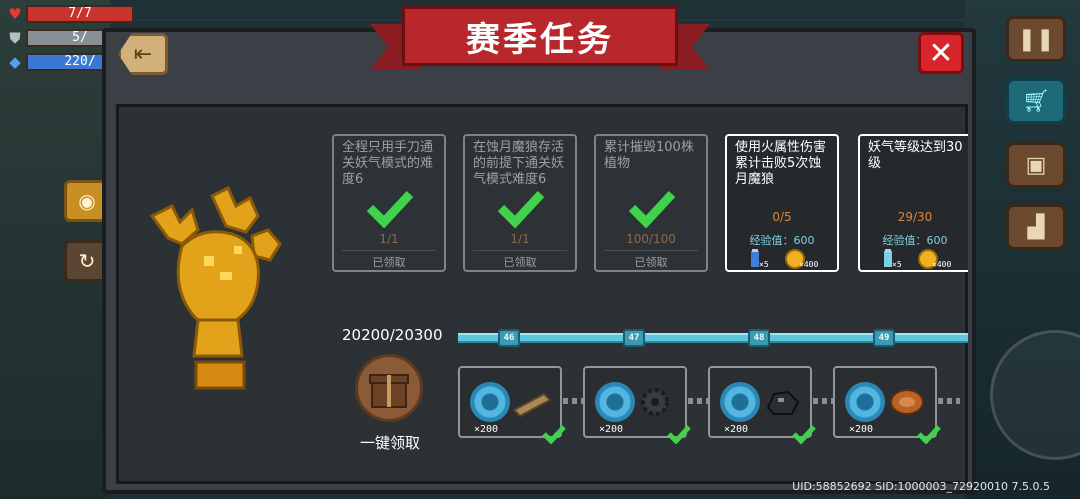 The height and width of the screenshot is (499, 1080). Describe the element at coordinates (782, 203) in the screenshot. I see `quest-card: 使用火属性伤害累计击败5次蚀月魔狼 0/5 经验值：600 ×5 ×400` at that location.